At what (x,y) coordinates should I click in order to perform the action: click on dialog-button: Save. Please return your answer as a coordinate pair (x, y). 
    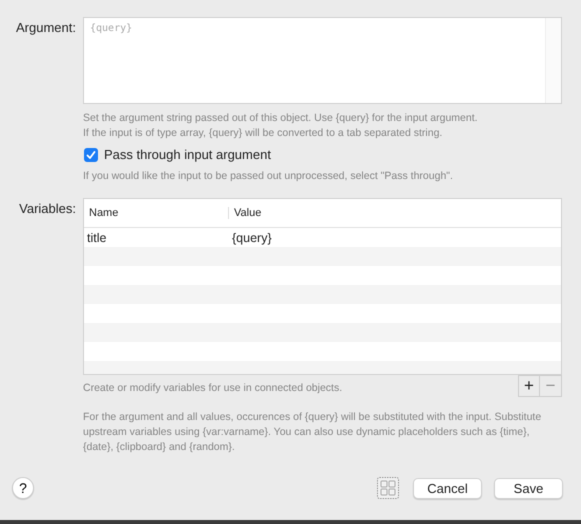
    Looking at the image, I should click on (528, 488).